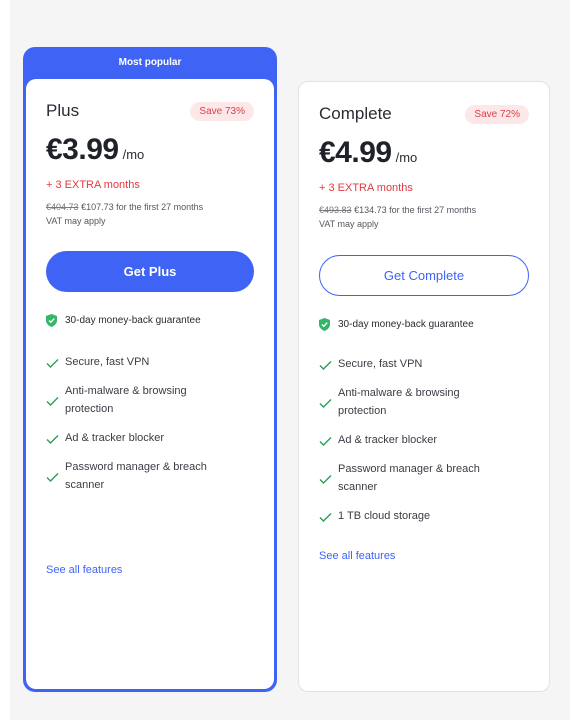 This screenshot has height=720, width=570. I want to click on get-complete-button: Get Complete, so click(424, 275).